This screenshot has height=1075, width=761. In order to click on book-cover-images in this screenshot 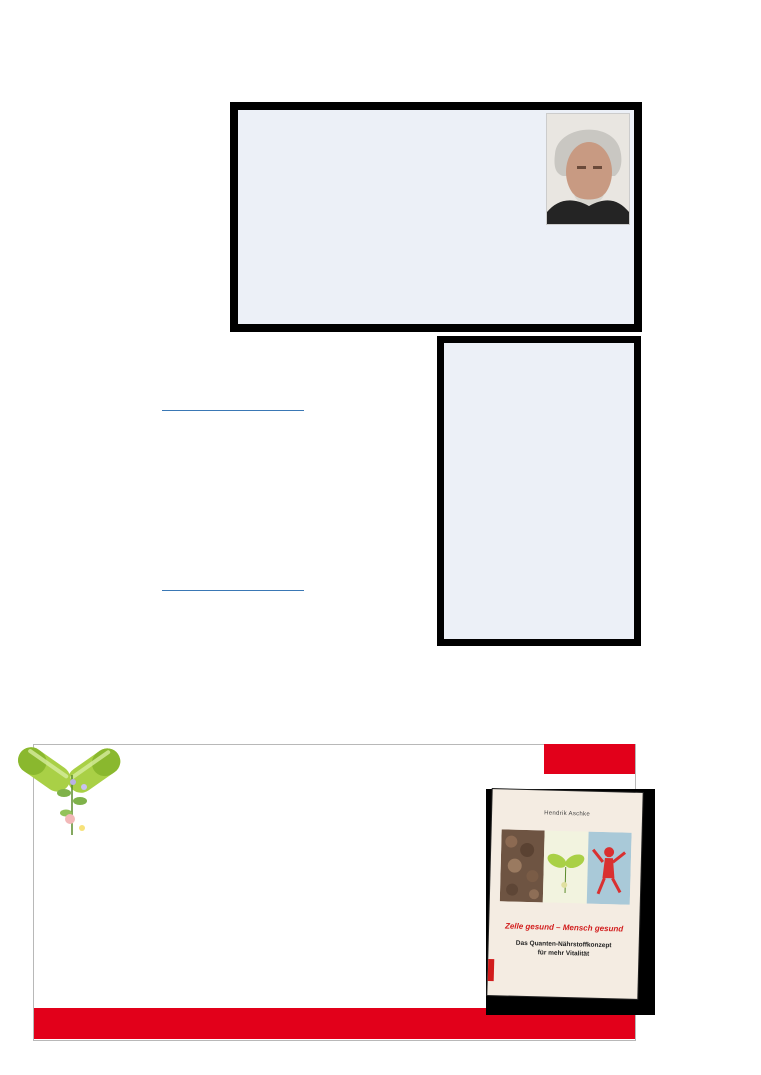, I will do `click(565, 867)`.